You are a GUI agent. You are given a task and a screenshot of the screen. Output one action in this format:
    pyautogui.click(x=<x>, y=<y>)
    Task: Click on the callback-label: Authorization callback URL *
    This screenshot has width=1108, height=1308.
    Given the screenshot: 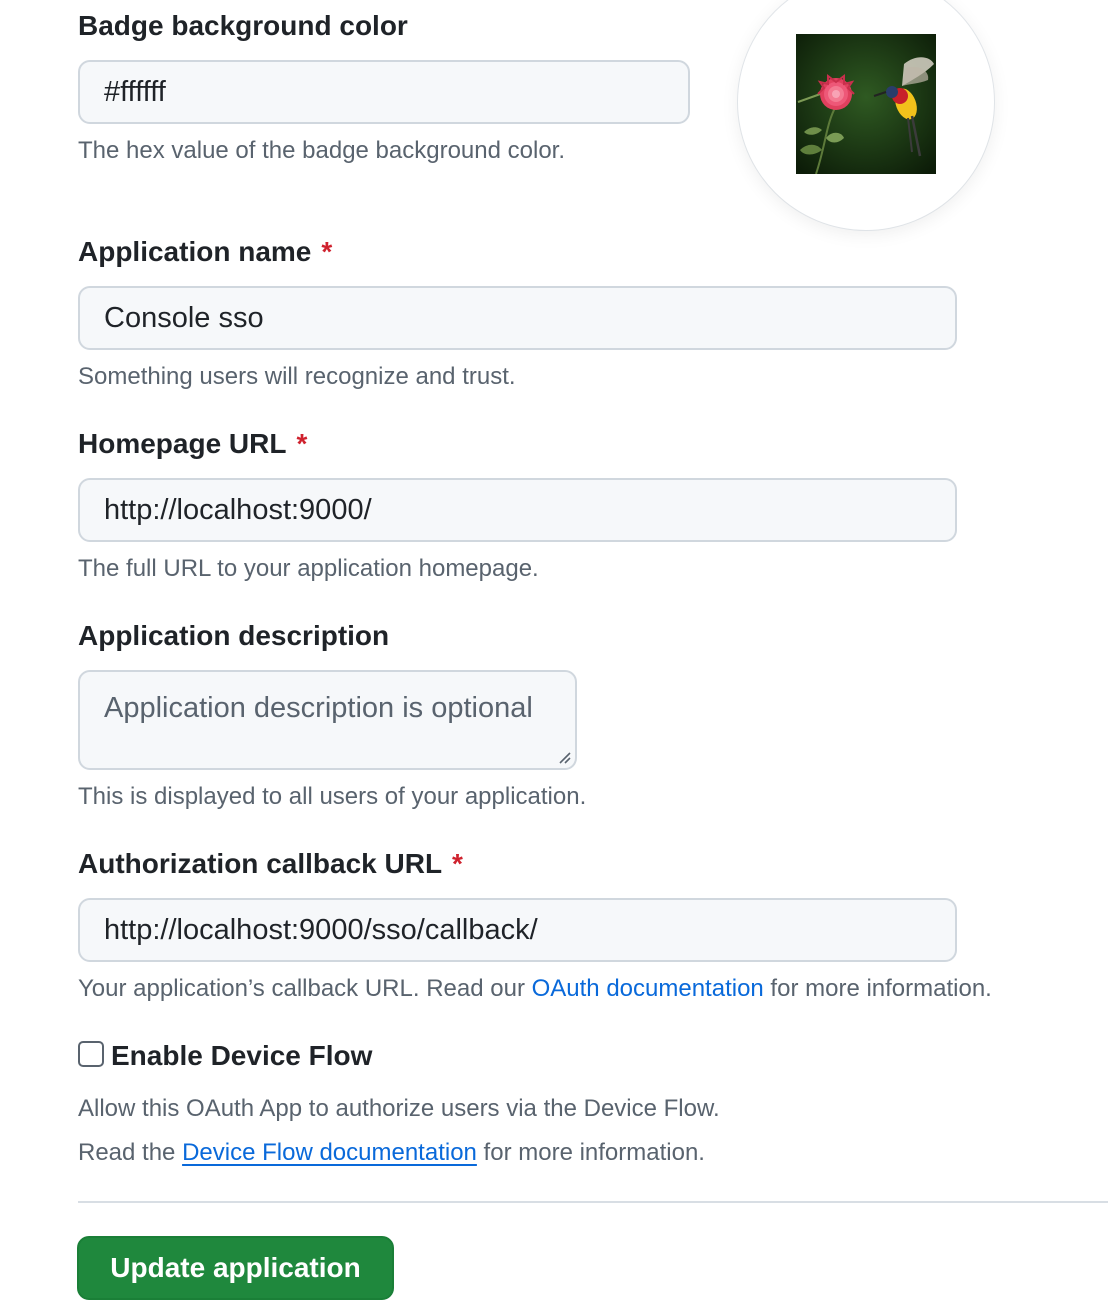 What is the action you would take?
    pyautogui.click(x=270, y=864)
    